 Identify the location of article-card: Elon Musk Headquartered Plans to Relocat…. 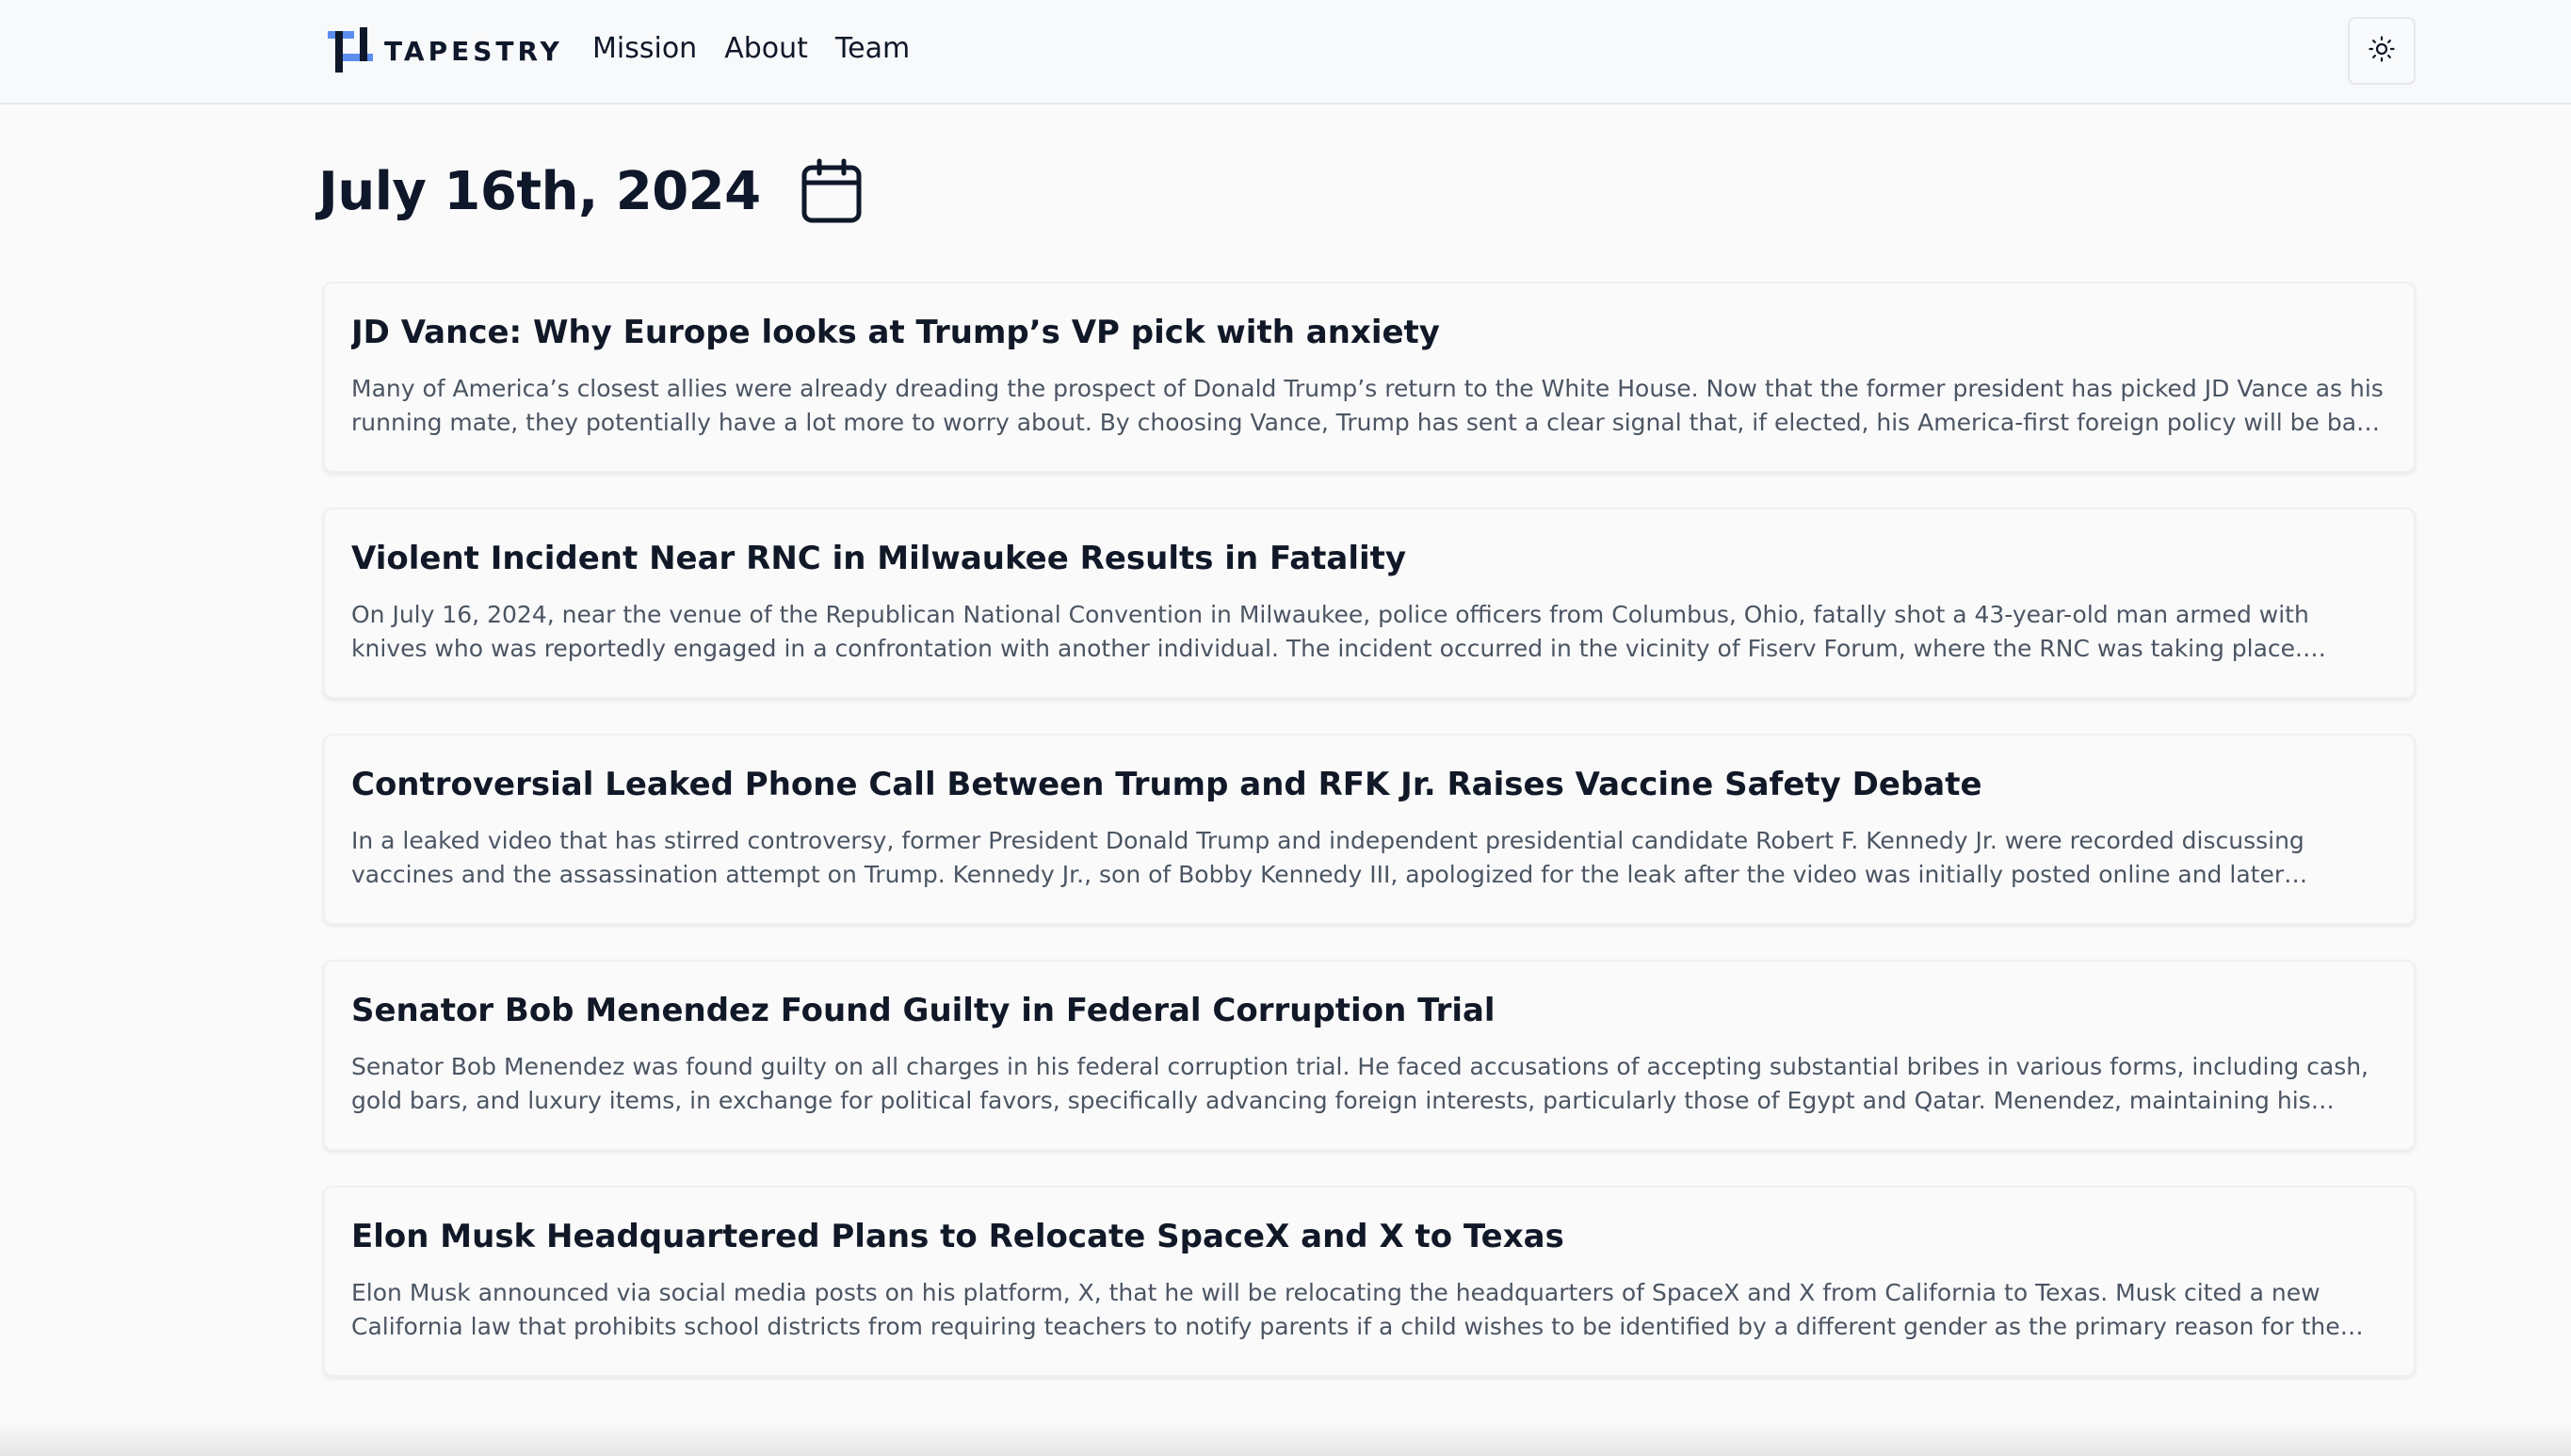
(1369, 1281).